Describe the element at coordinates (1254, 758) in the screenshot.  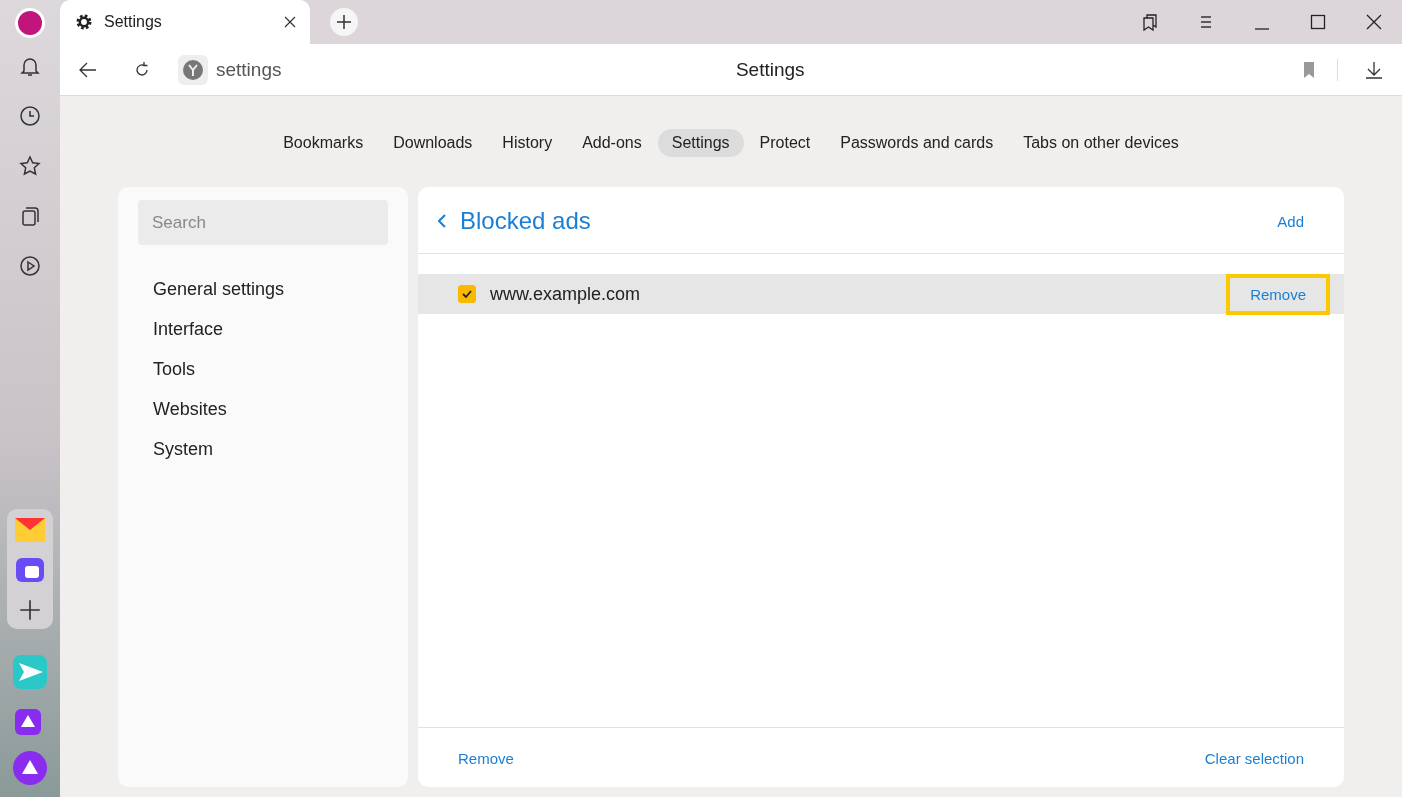
I see `clear-selection-link: Clear selection` at that location.